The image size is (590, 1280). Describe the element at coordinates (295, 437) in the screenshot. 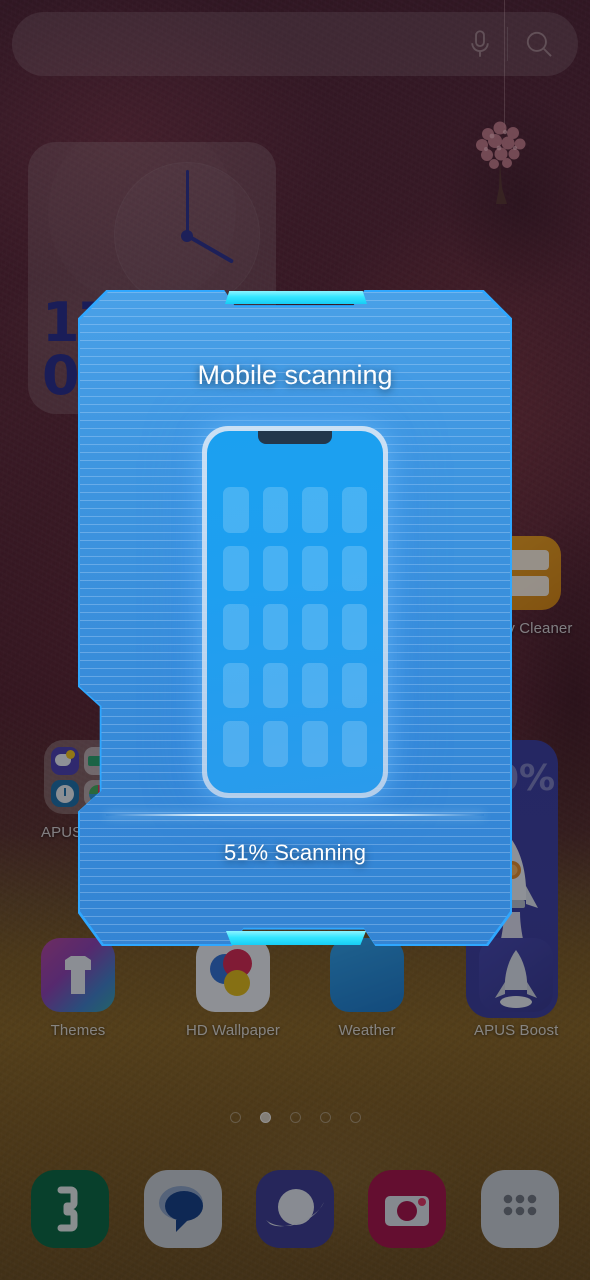

I see `phone-notch-icon` at that location.